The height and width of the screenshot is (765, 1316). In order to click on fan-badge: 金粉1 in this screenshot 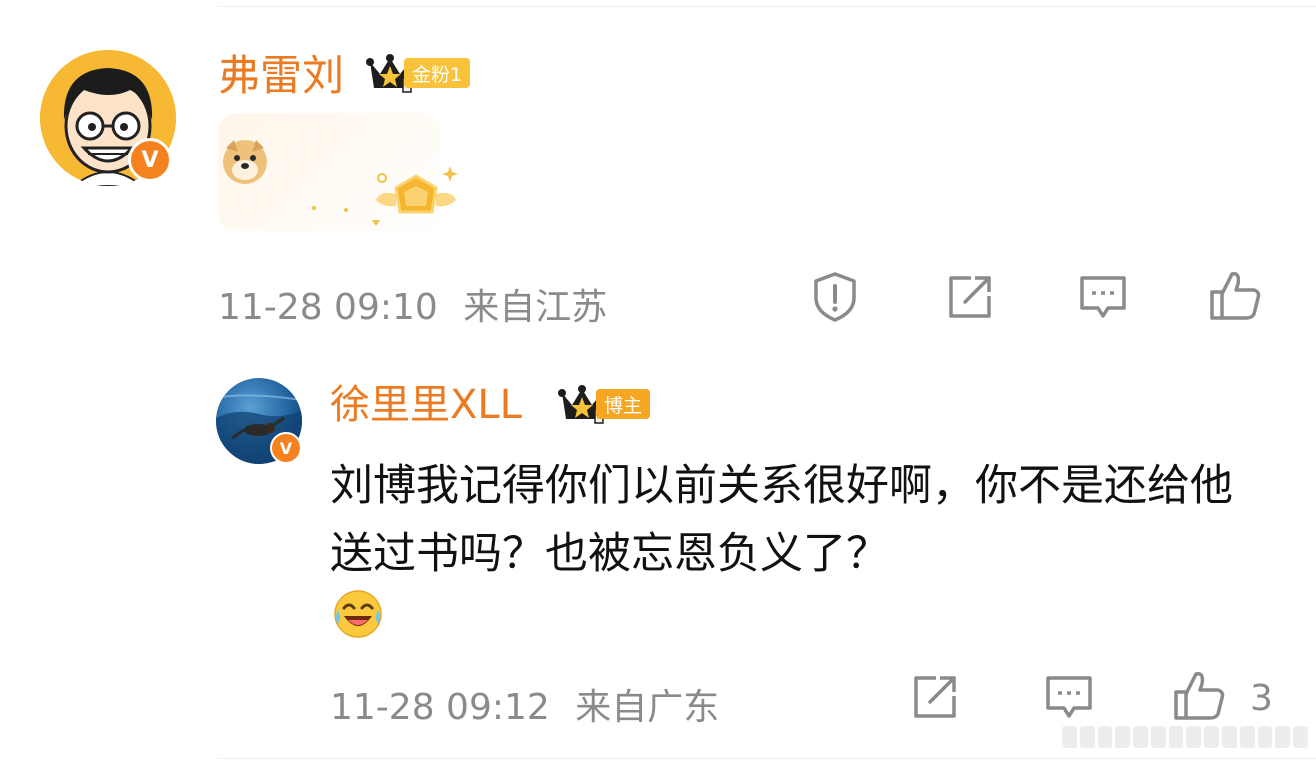, I will do `click(418, 73)`.